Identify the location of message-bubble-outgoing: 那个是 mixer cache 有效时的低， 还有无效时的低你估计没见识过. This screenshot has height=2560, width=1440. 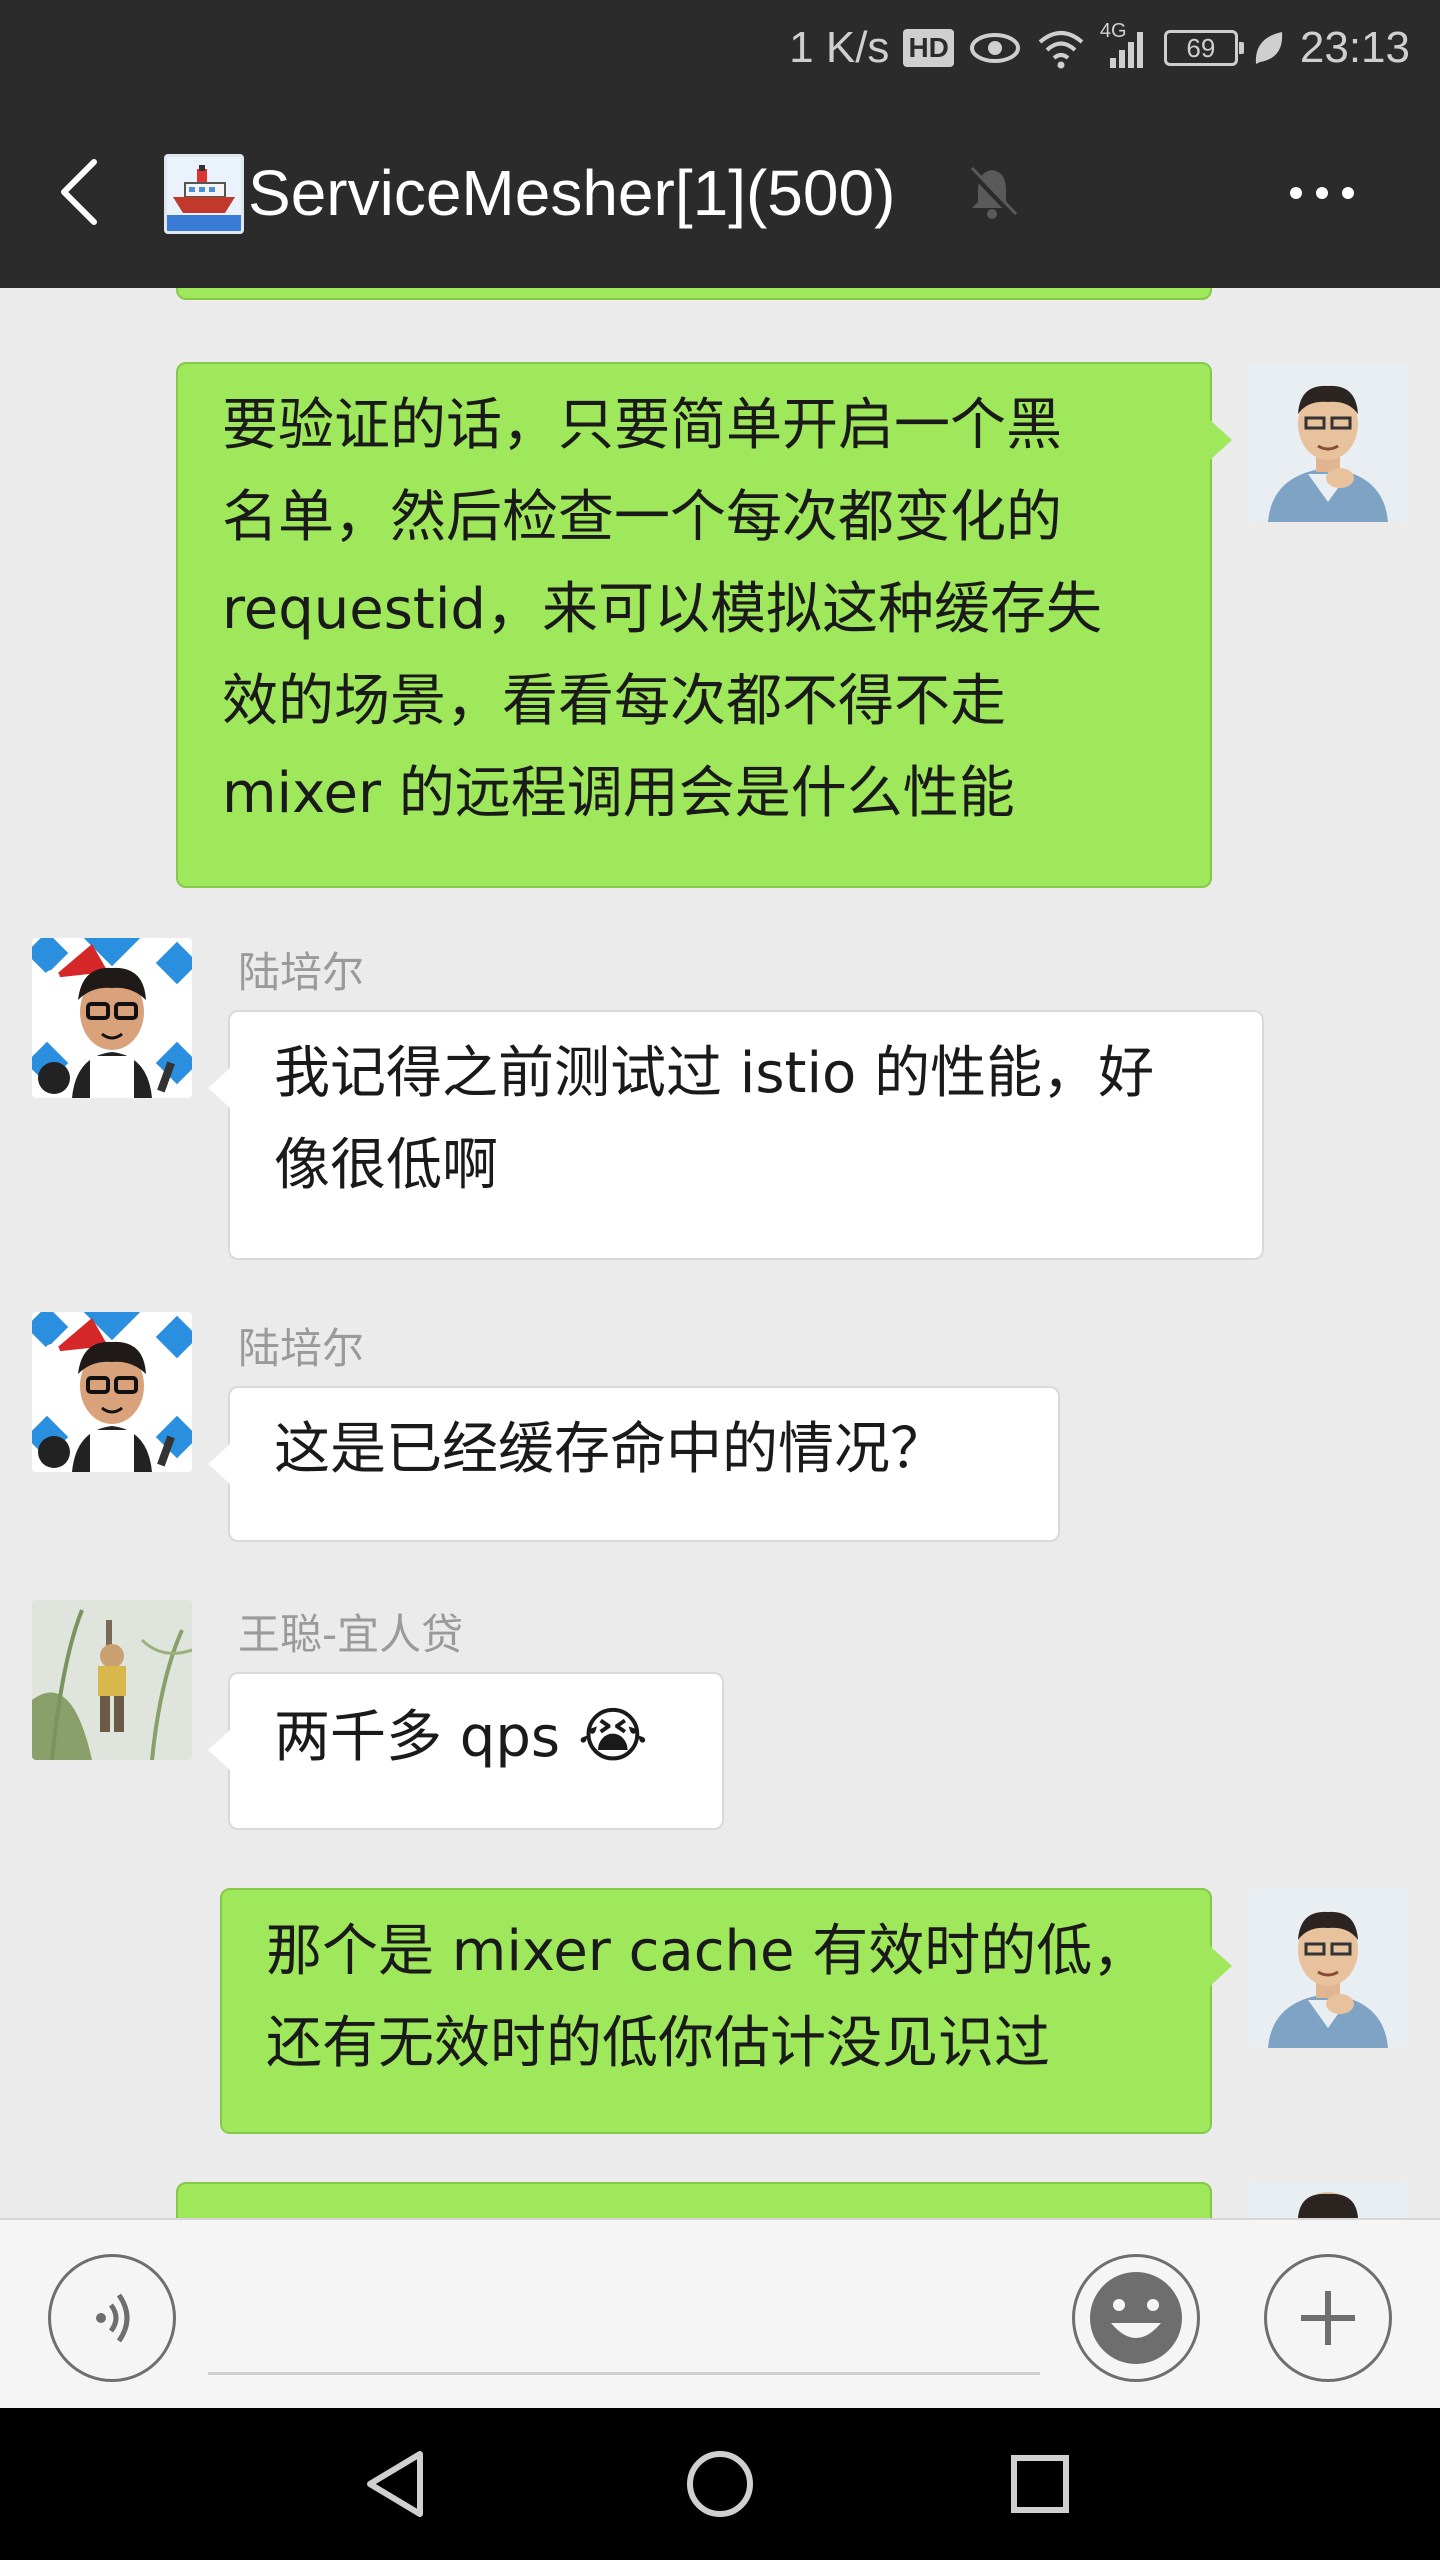
(726, 2011).